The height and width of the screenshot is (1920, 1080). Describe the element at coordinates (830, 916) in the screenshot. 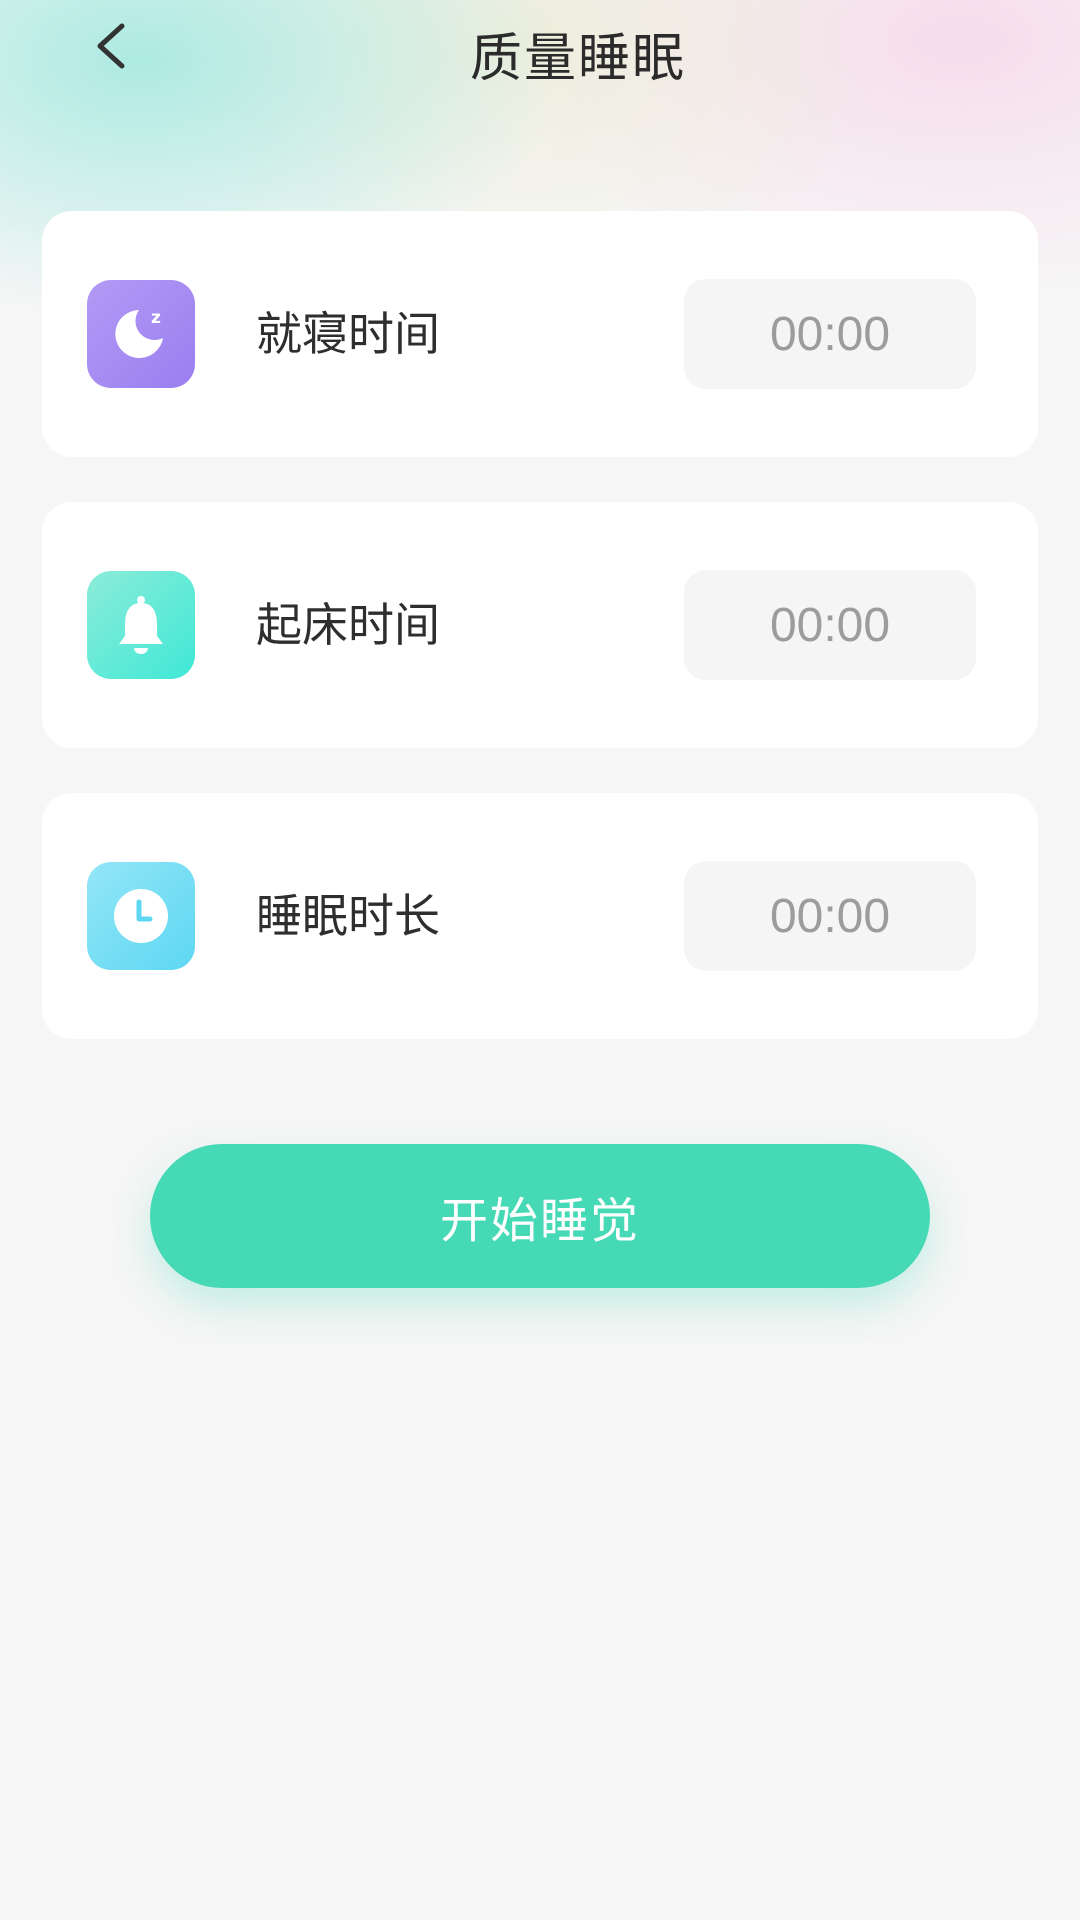

I see `duration-value: 00:00` at that location.